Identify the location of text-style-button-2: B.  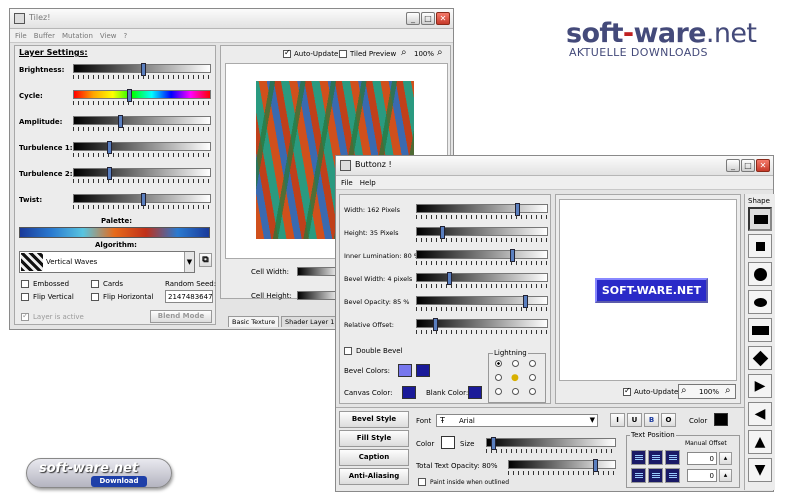
(651, 420).